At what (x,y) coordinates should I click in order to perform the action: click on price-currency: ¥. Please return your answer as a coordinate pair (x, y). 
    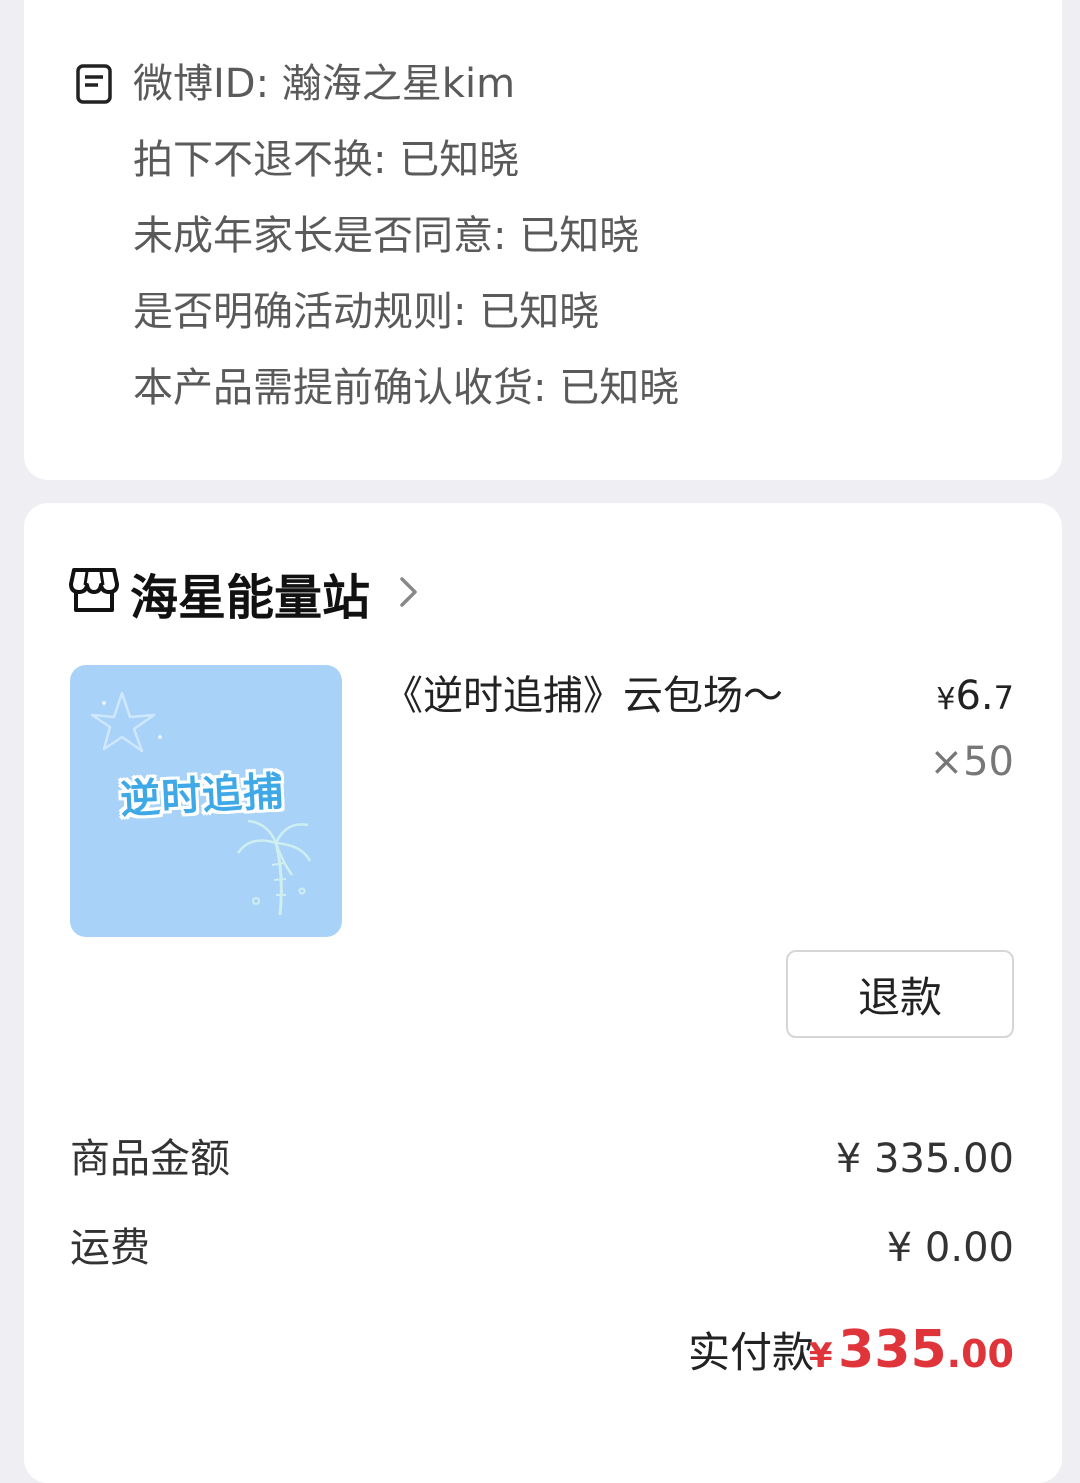
    Looking at the image, I should click on (946, 699).